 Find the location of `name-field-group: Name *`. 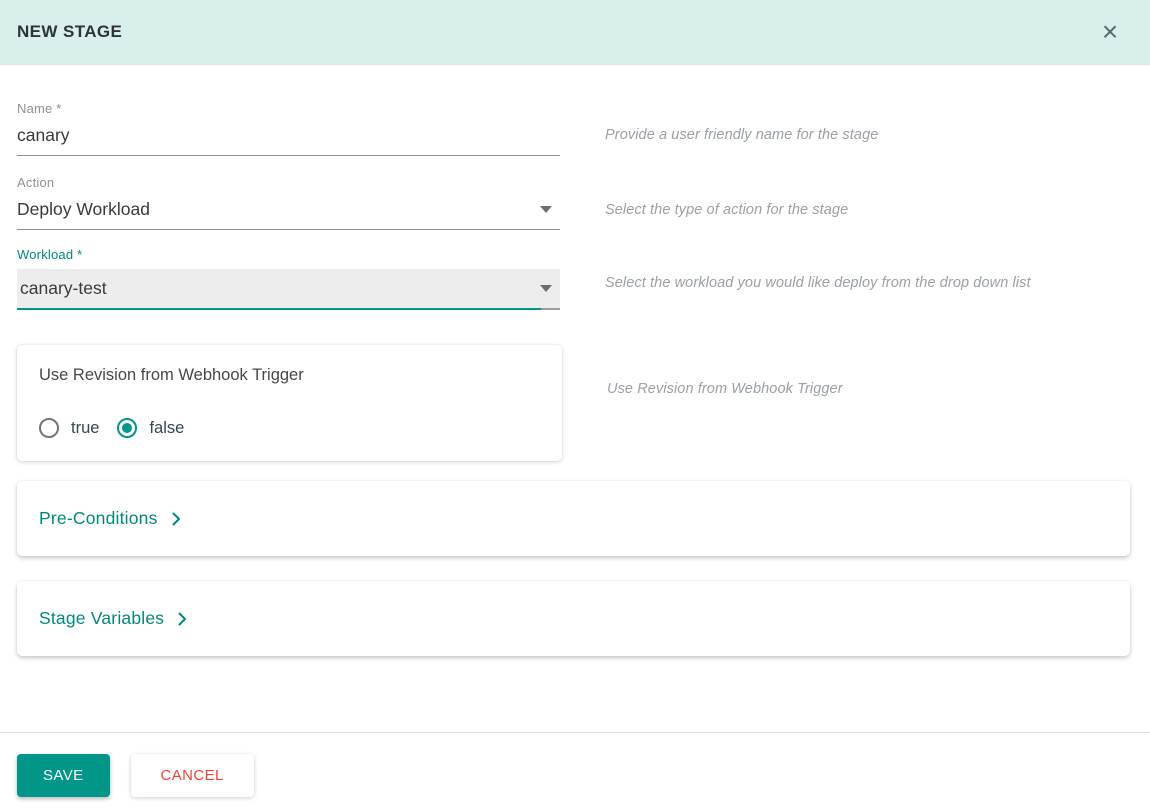

name-field-group: Name * is located at coordinates (288, 128).